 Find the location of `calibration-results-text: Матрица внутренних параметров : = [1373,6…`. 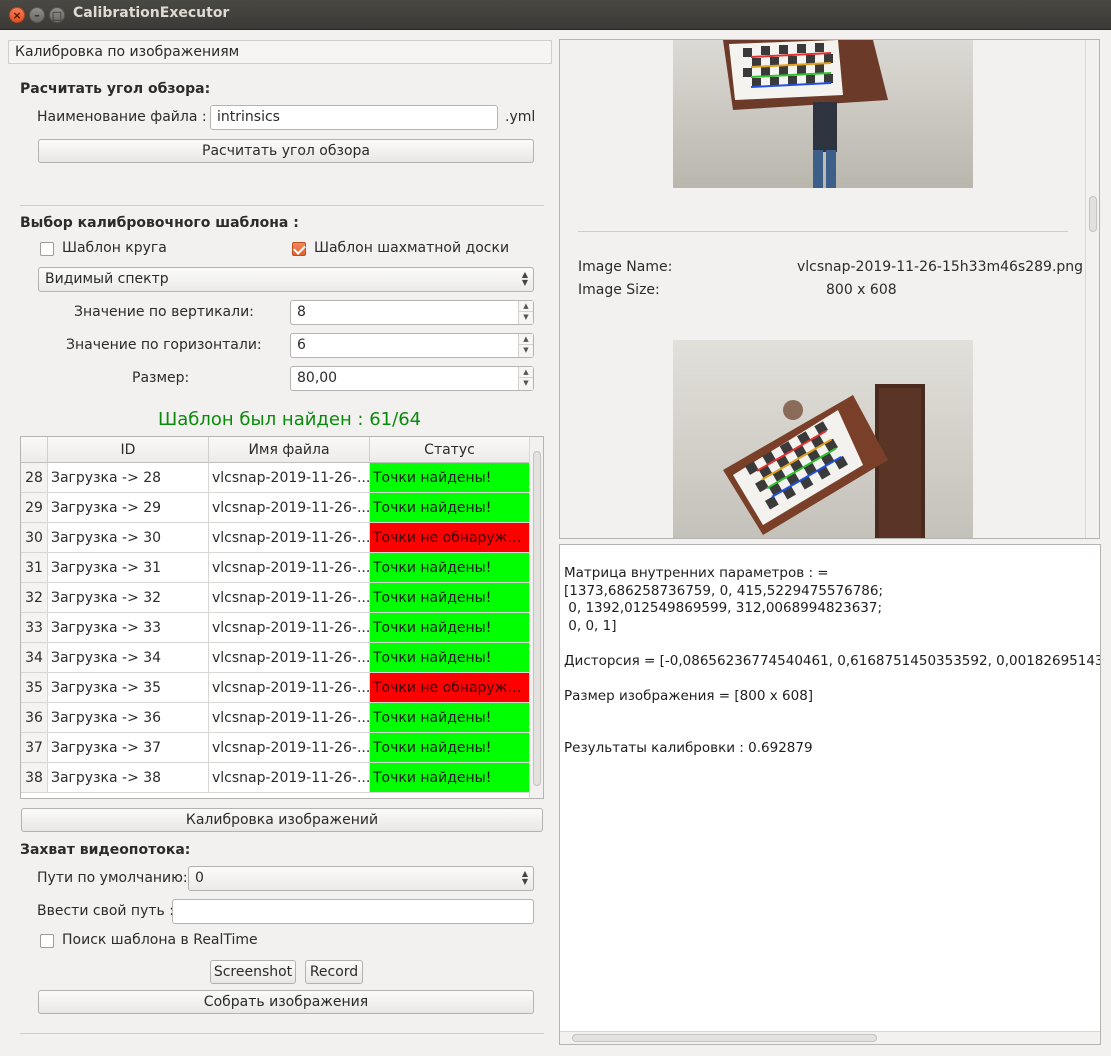

calibration-results-text: Матрица внутренних параметров : = [1373,6… is located at coordinates (832, 661).